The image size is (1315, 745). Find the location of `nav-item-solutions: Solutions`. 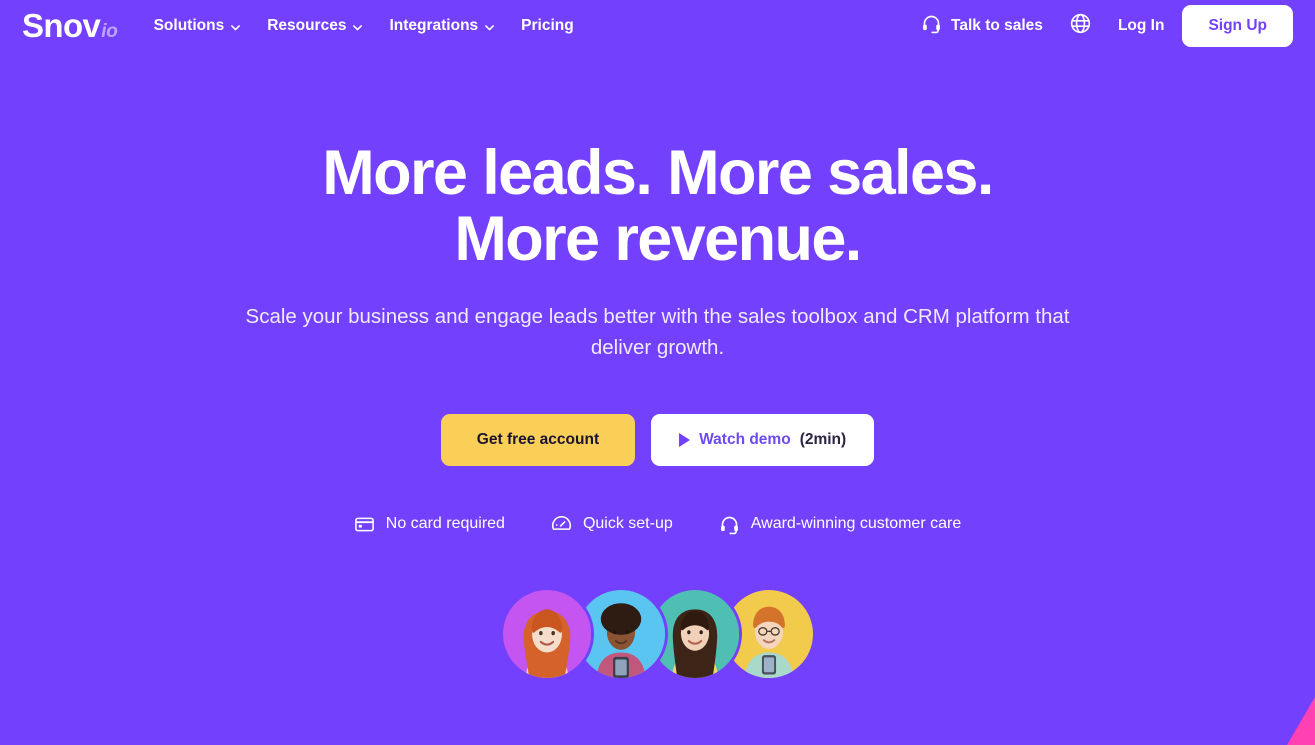

nav-item-solutions: Solutions is located at coordinates (198, 26).